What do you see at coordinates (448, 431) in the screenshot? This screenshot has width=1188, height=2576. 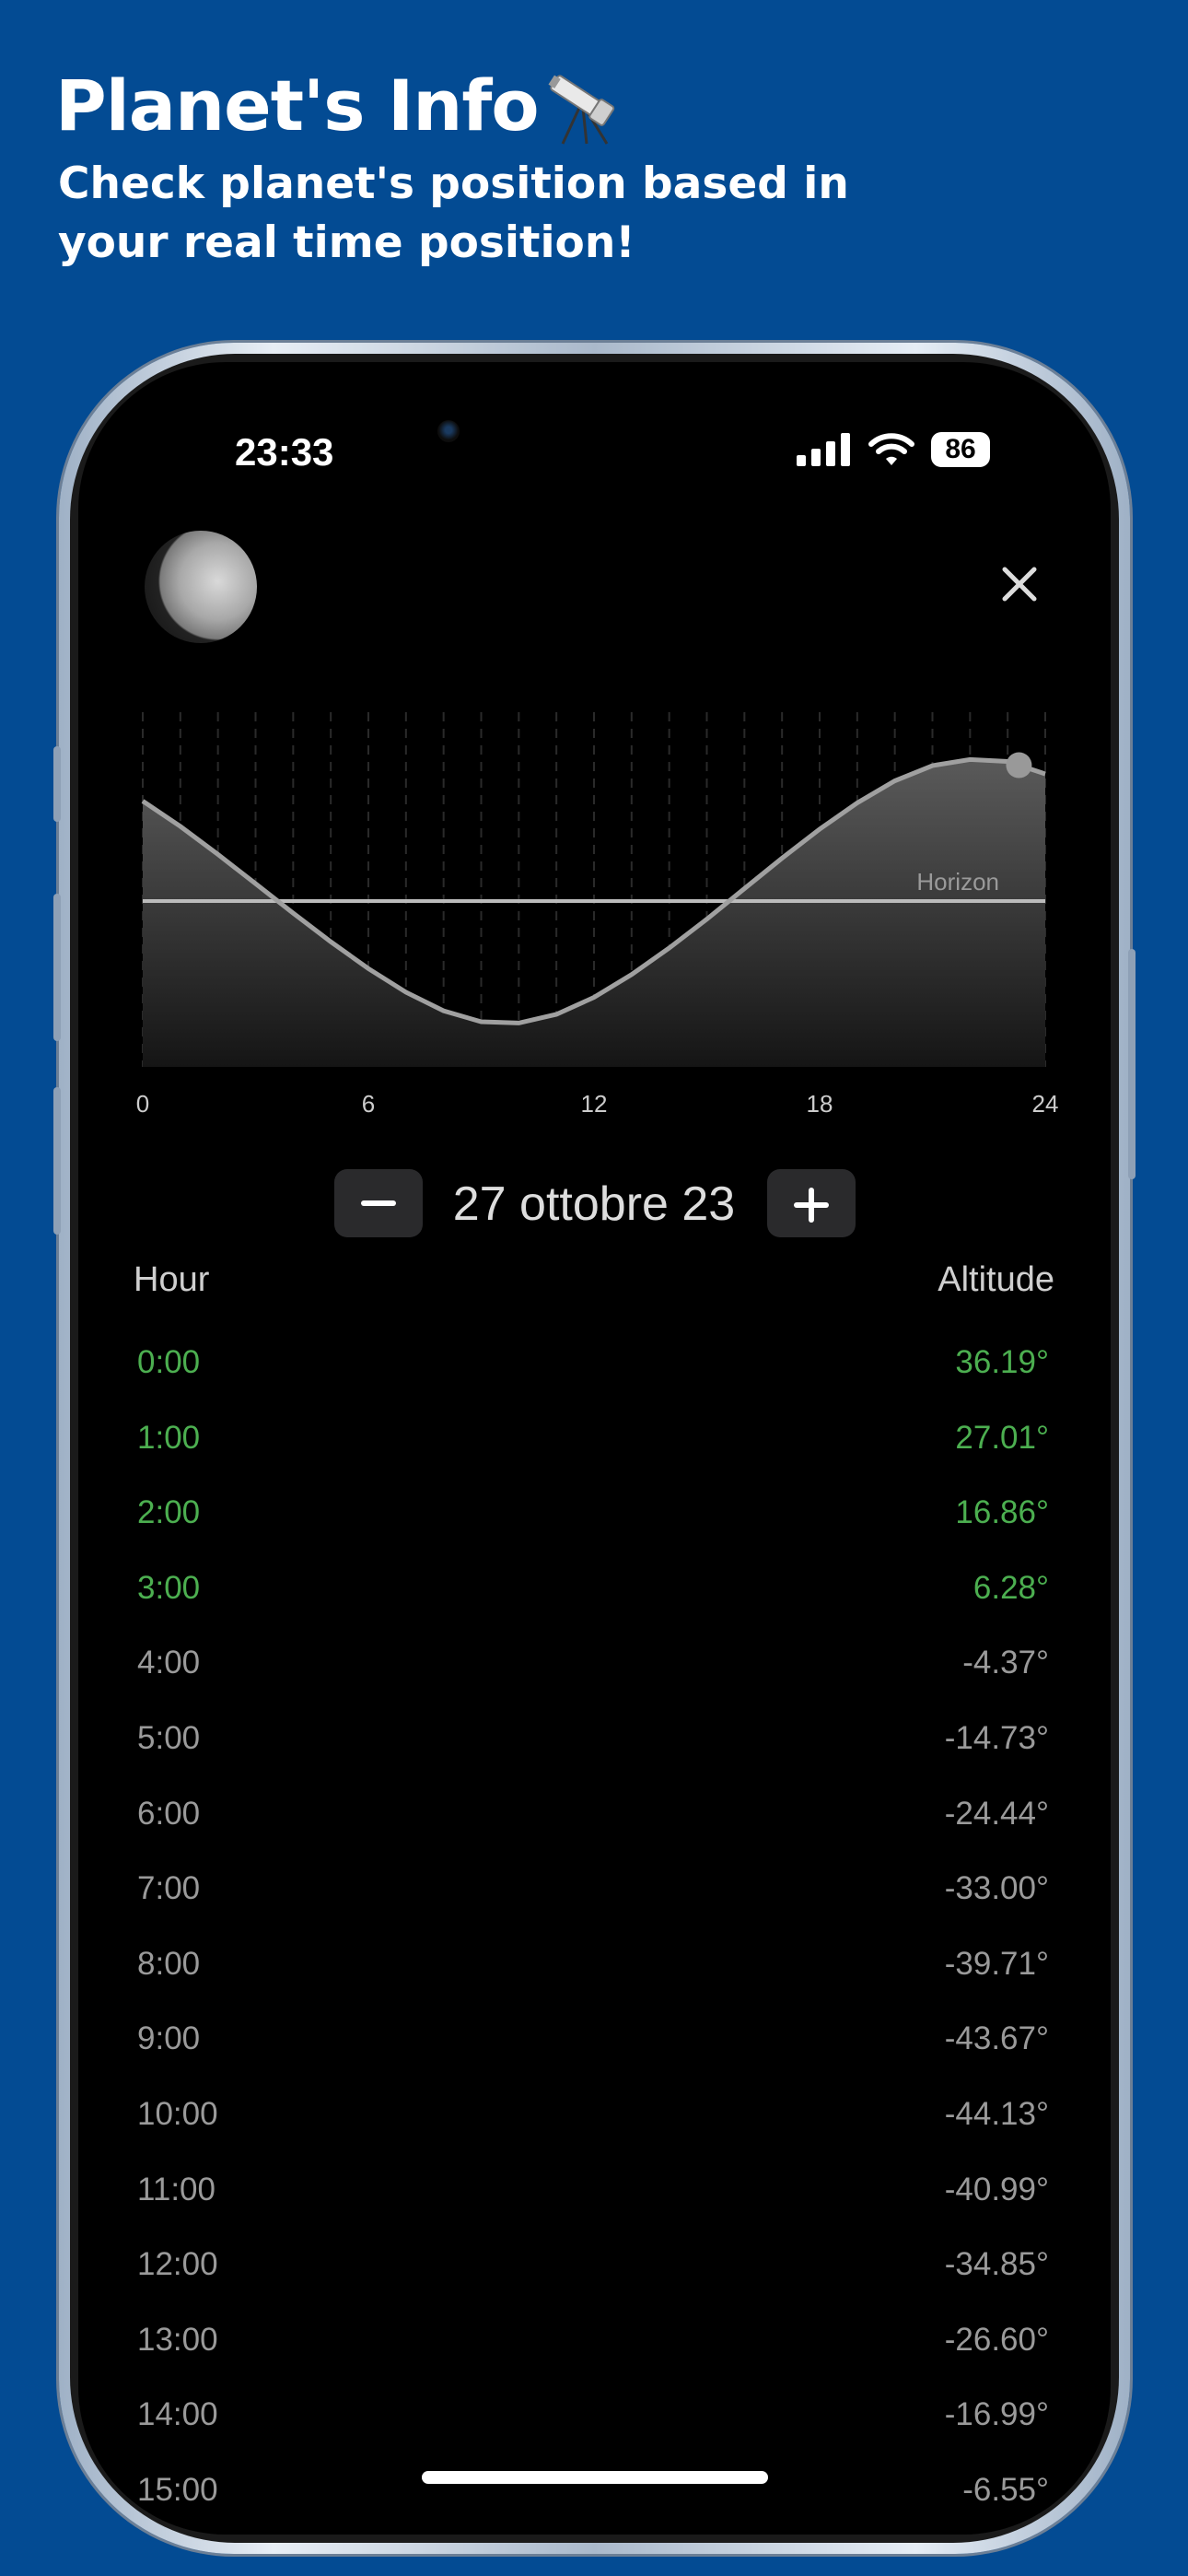 I see `camera-icon` at bounding box center [448, 431].